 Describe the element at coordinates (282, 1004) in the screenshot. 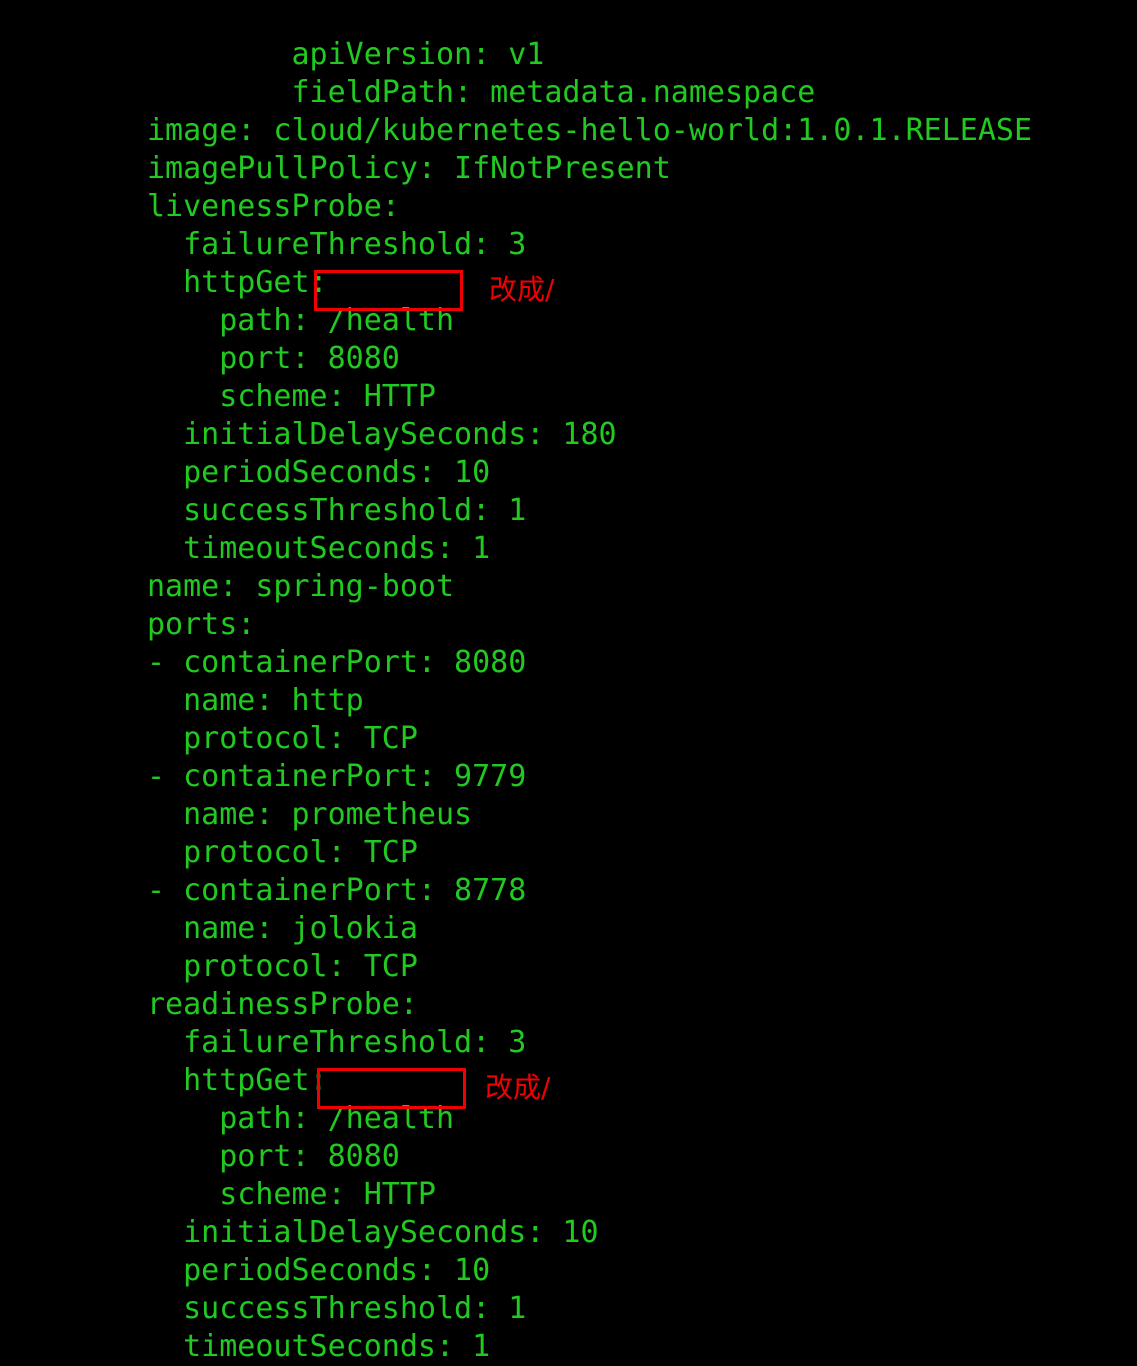

I see `code-line: readinessProbe:` at that location.